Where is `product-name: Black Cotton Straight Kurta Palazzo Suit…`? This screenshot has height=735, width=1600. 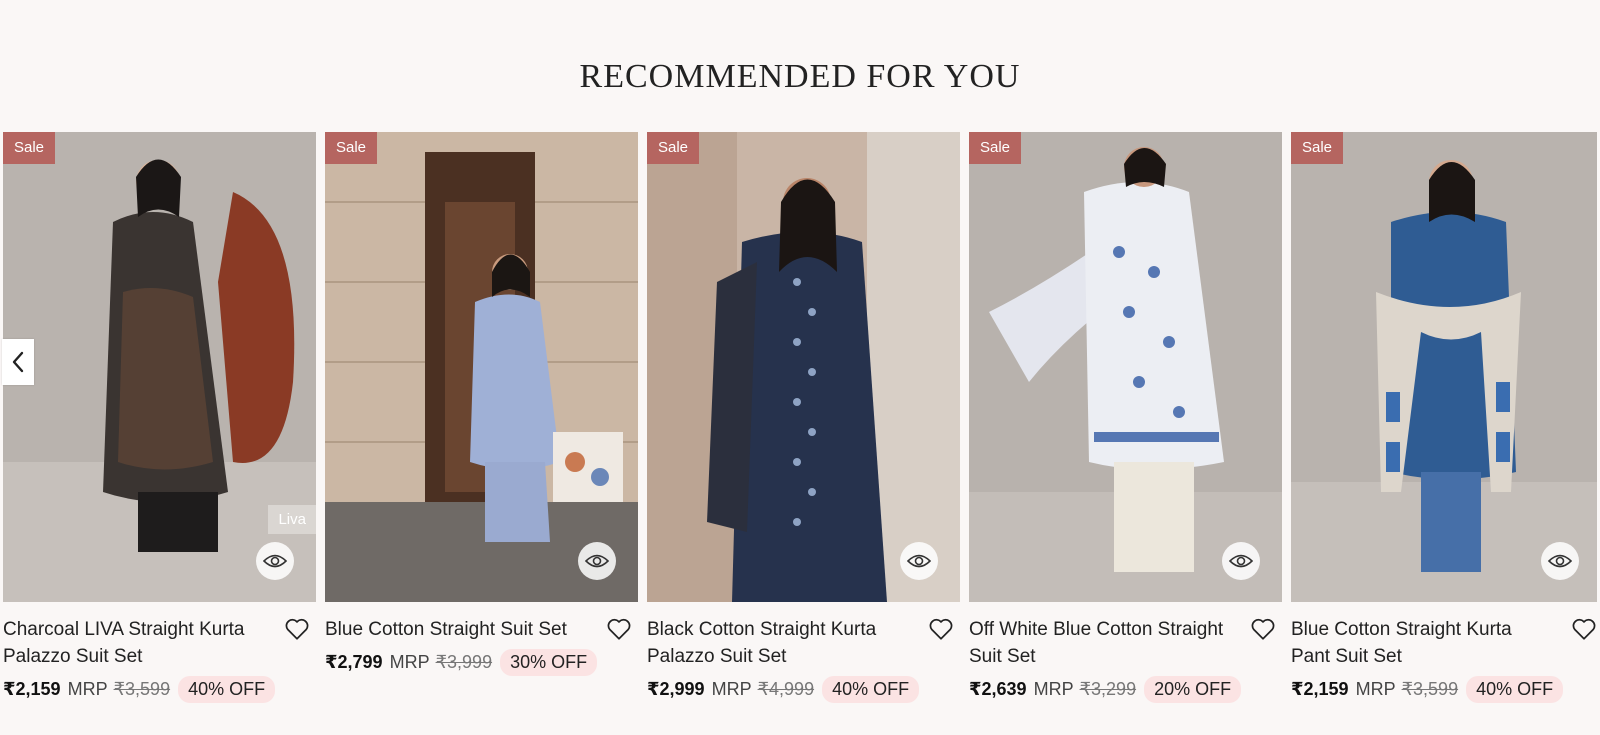 product-name: Black Cotton Straight Kurta Palazzo Suit… is located at coordinates (779, 643).